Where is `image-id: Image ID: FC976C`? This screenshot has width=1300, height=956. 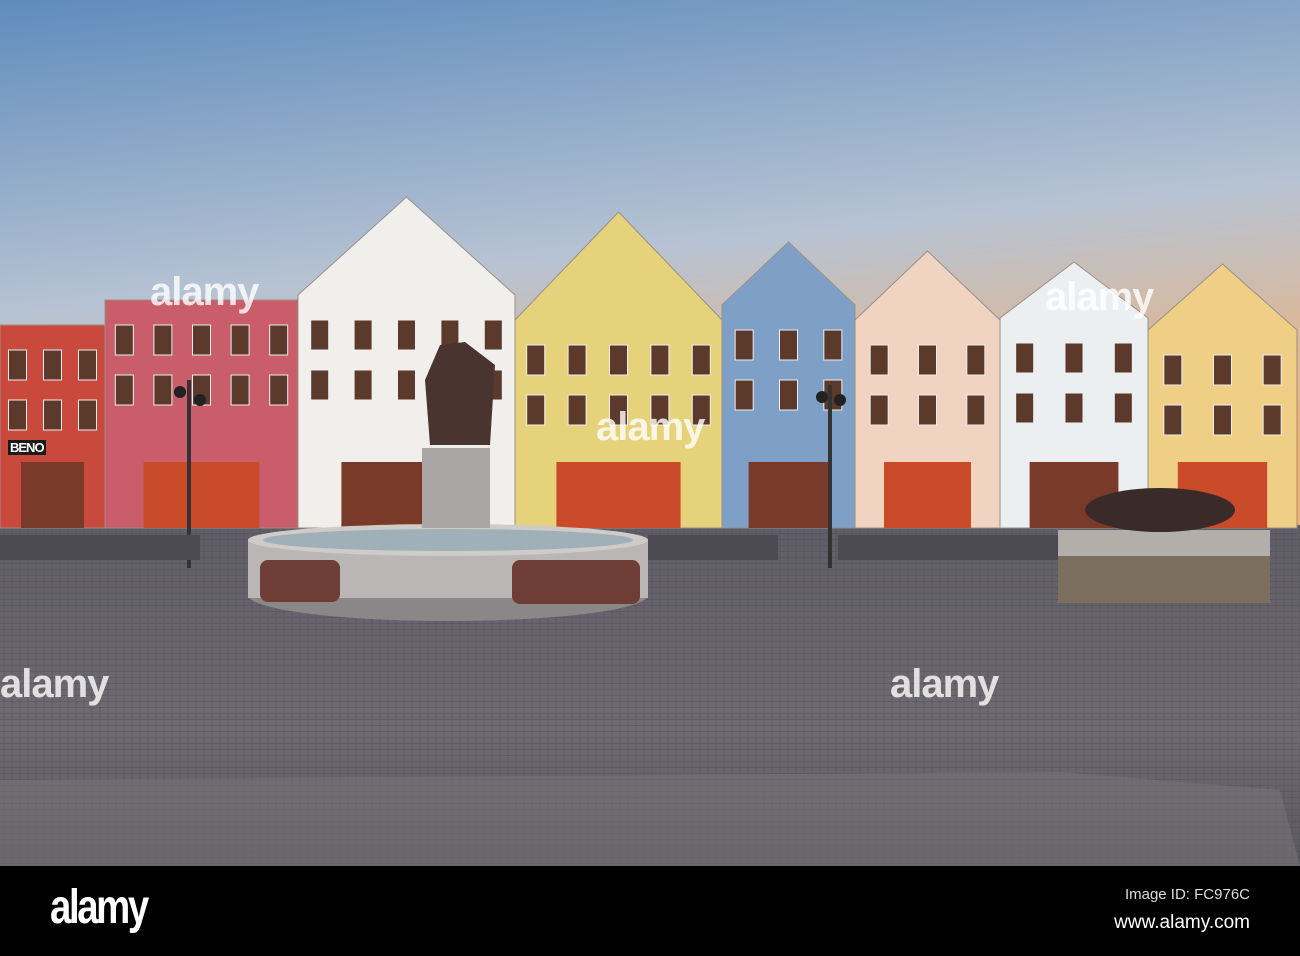
image-id: Image ID: FC976C is located at coordinates (1187, 894).